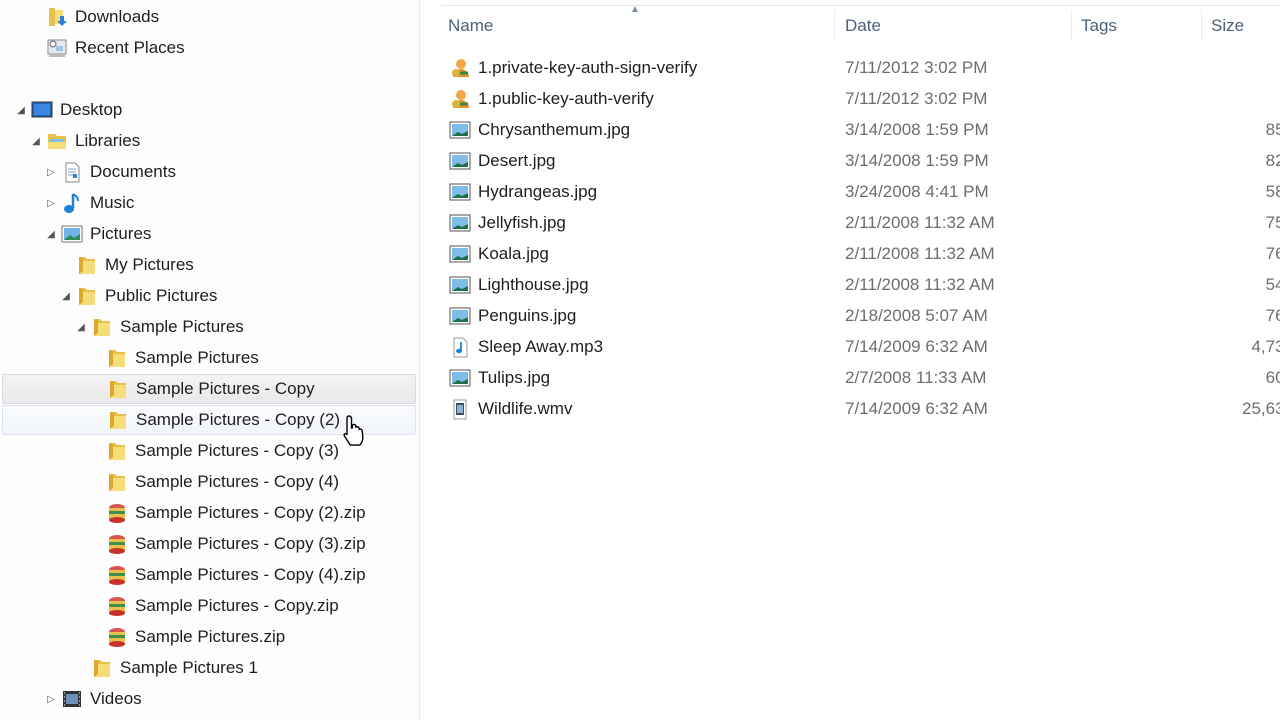 This screenshot has height=720, width=1280. What do you see at coordinates (209, 699) in the screenshot?
I see `tree-item-videos: ▷ Videos` at bounding box center [209, 699].